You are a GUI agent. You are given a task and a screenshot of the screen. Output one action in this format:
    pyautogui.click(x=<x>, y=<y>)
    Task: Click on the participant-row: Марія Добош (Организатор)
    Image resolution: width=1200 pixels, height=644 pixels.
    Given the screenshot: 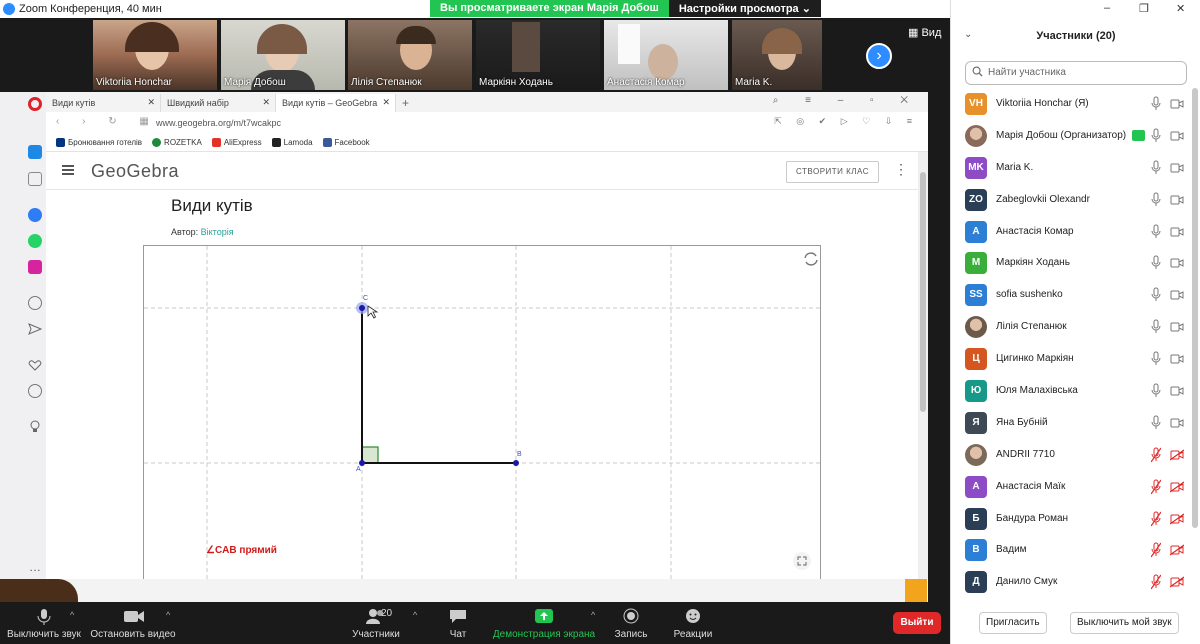 What is the action you would take?
    pyautogui.click(x=1075, y=136)
    